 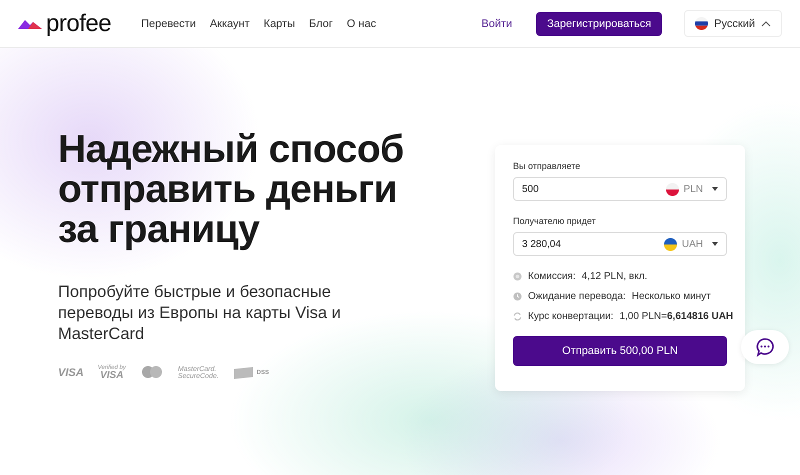 What do you see at coordinates (230, 24) in the screenshot?
I see `nav-link: Аккаунт` at bounding box center [230, 24].